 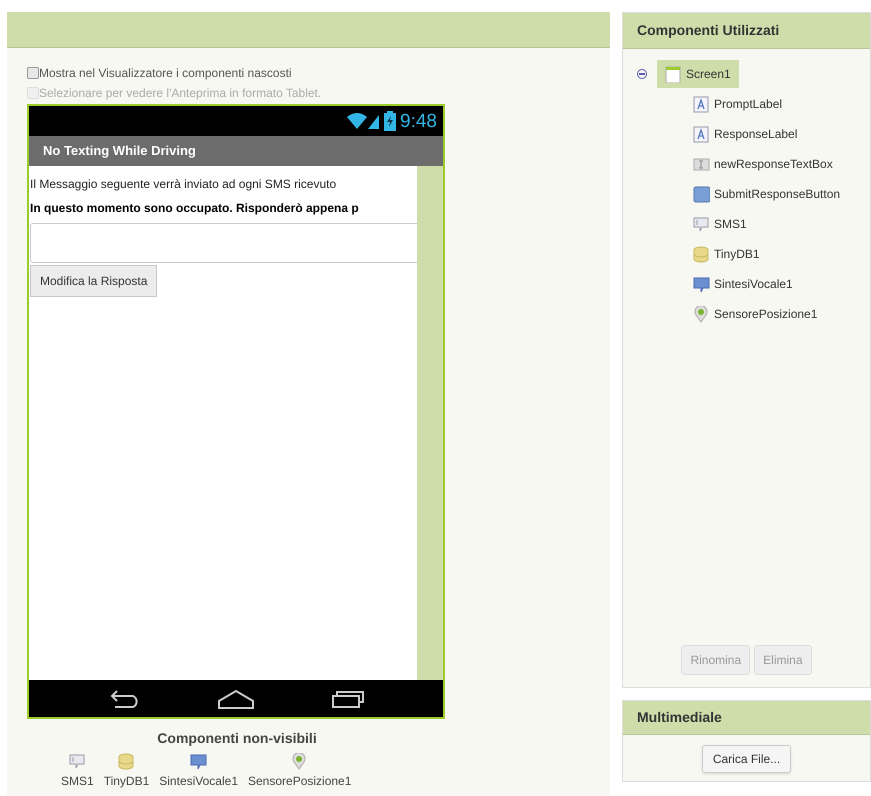 What do you see at coordinates (743, 284) in the screenshot?
I see `tree-item: SintesiVocale1` at bounding box center [743, 284].